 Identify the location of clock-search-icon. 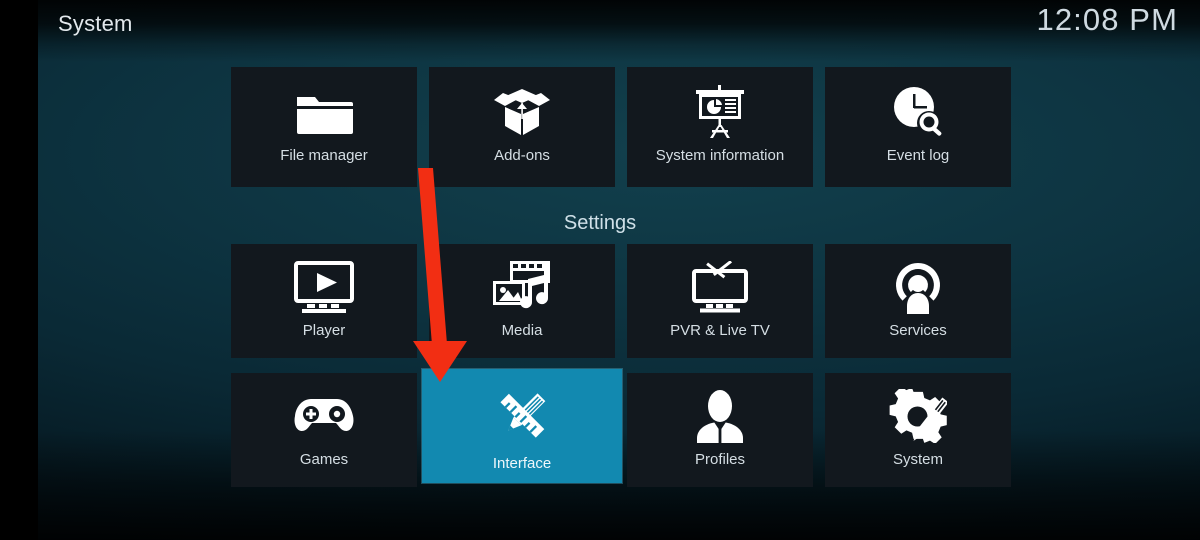
(918, 112).